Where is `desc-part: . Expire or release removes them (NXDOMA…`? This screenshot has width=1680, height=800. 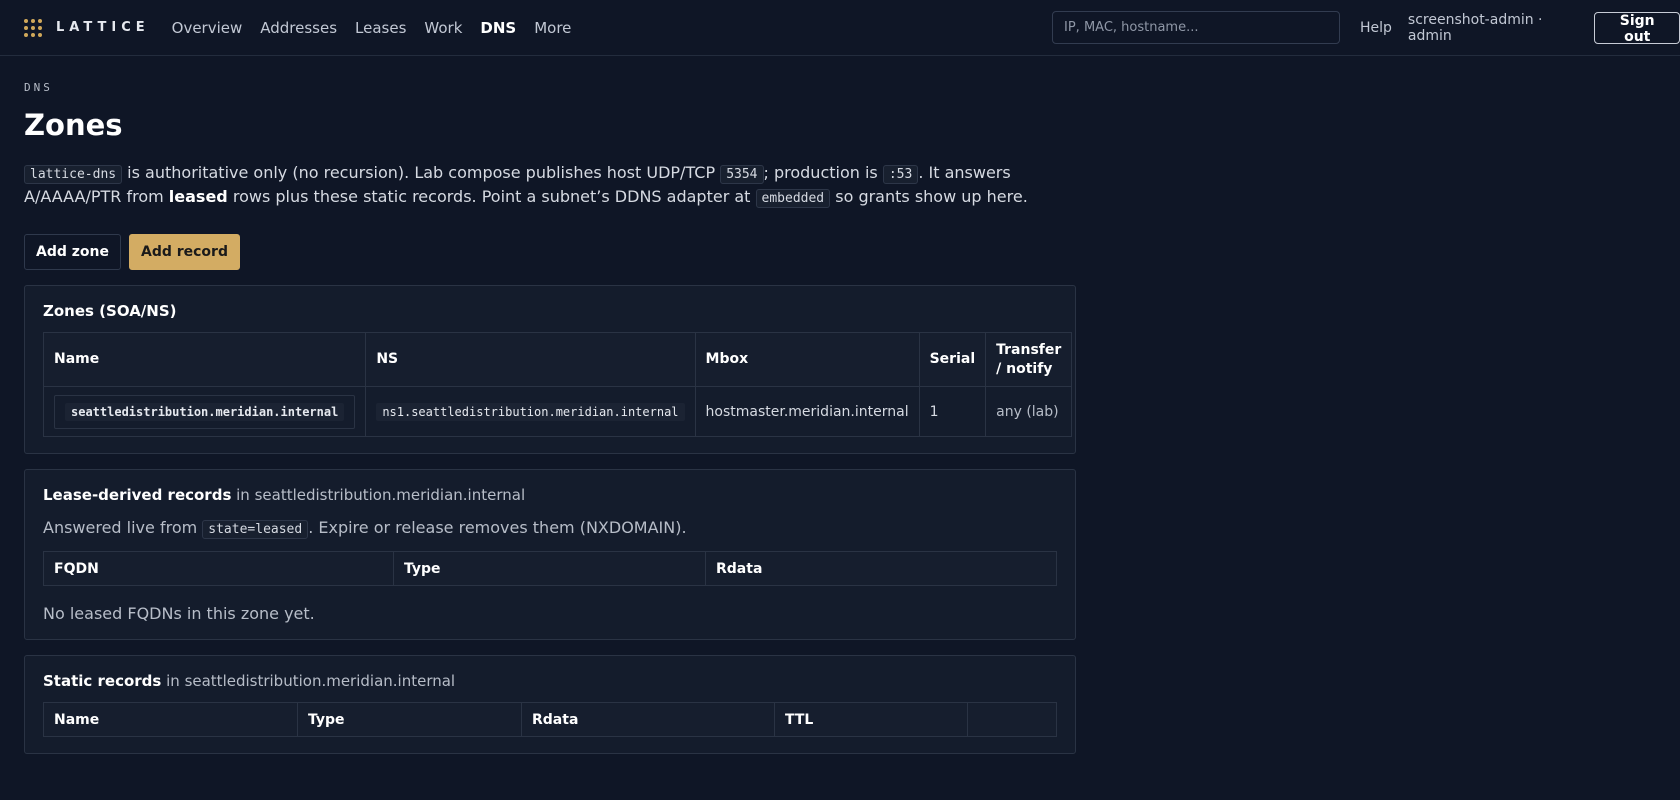 desc-part: . Expire or release removes them (NXDOMA… is located at coordinates (497, 527).